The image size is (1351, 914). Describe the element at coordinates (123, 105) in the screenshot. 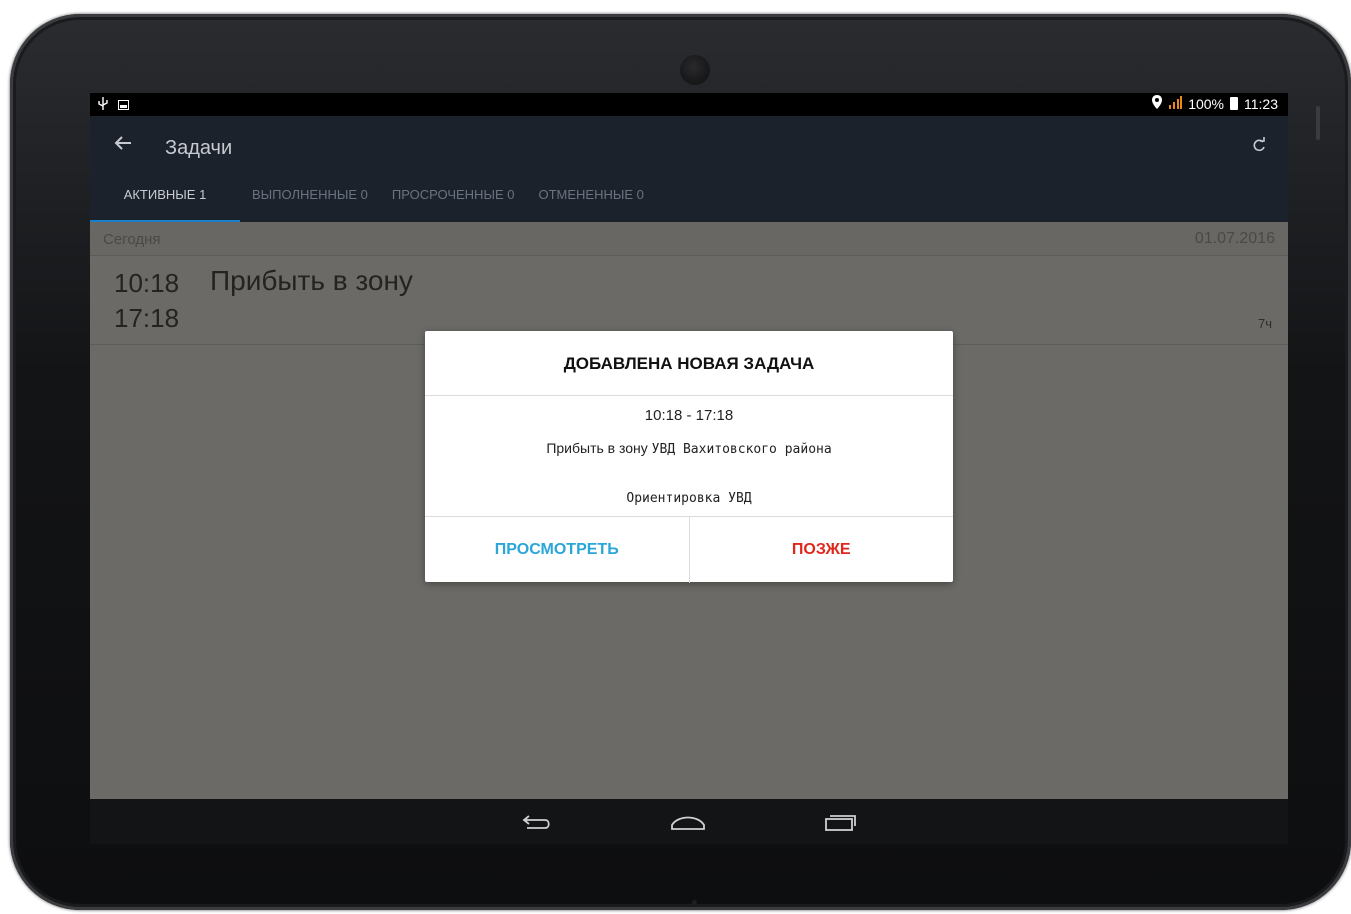

I see `image-icon` at that location.